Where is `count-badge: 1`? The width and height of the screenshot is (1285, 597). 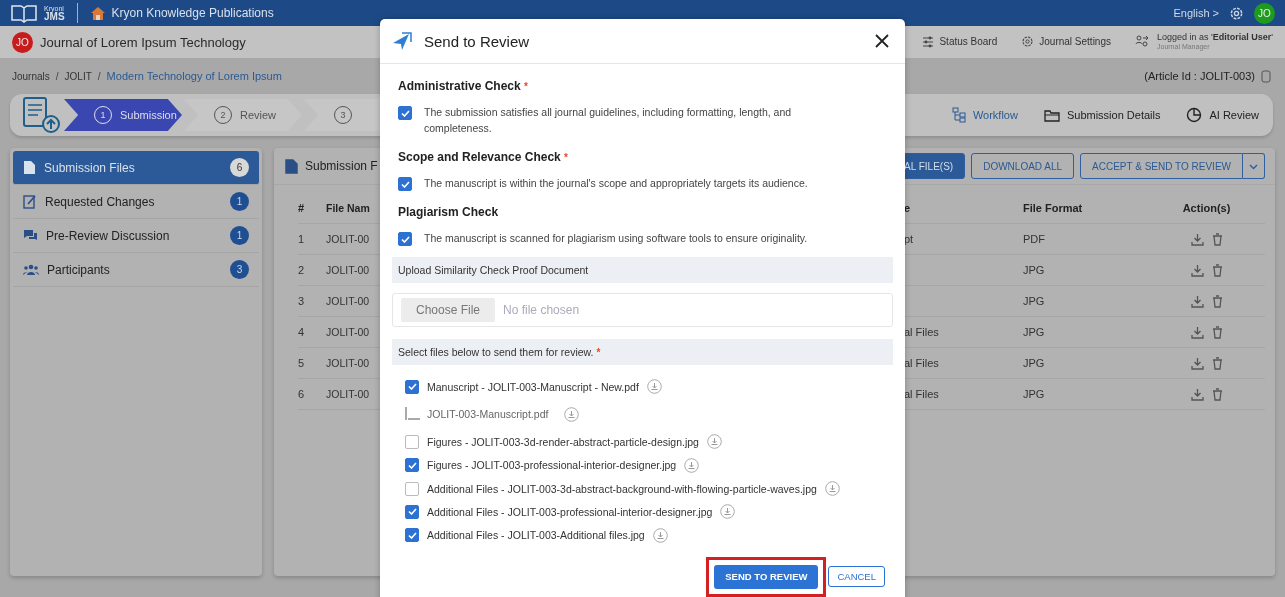
count-badge: 1 is located at coordinates (239, 201).